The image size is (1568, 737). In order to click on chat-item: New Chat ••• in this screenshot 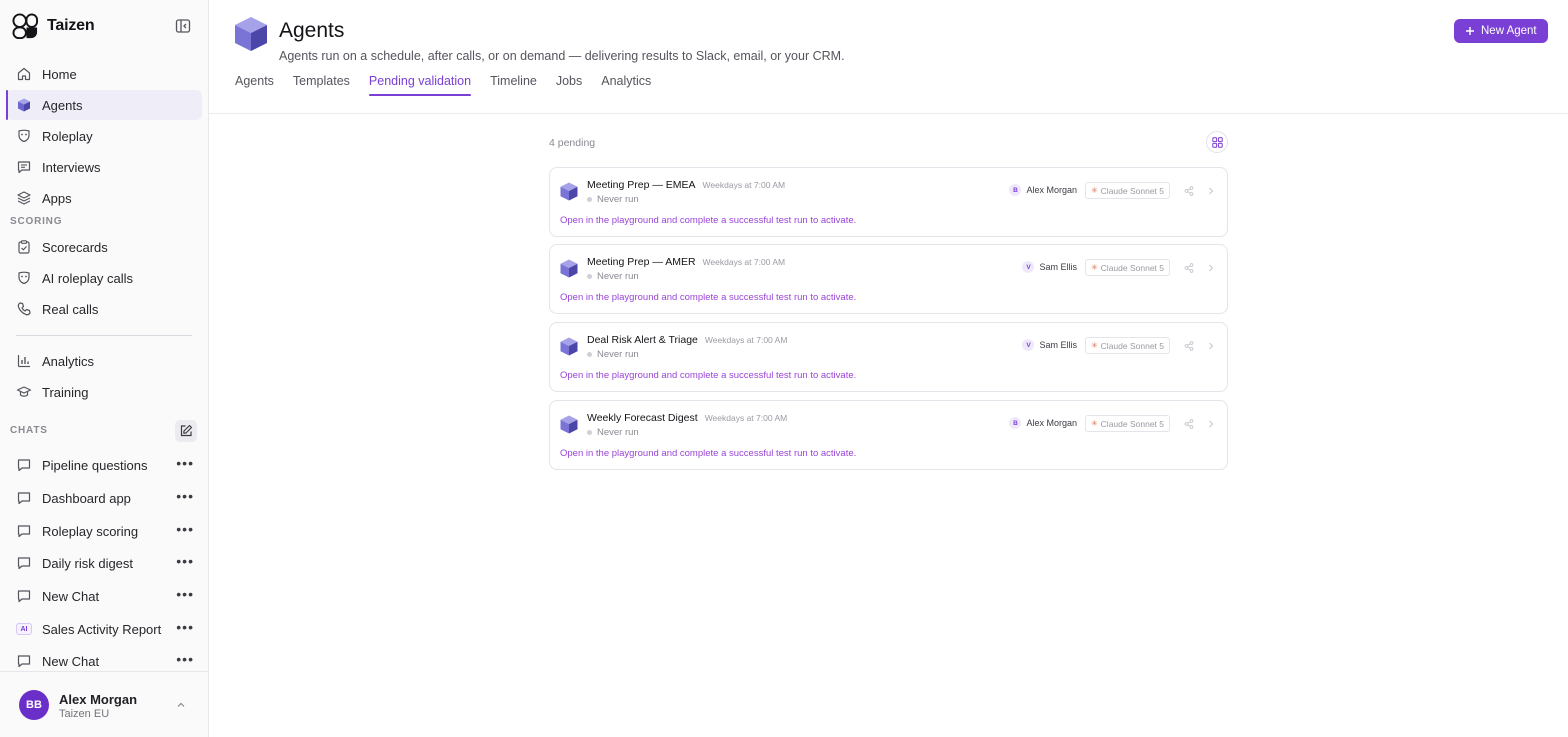, I will do `click(104, 596)`.